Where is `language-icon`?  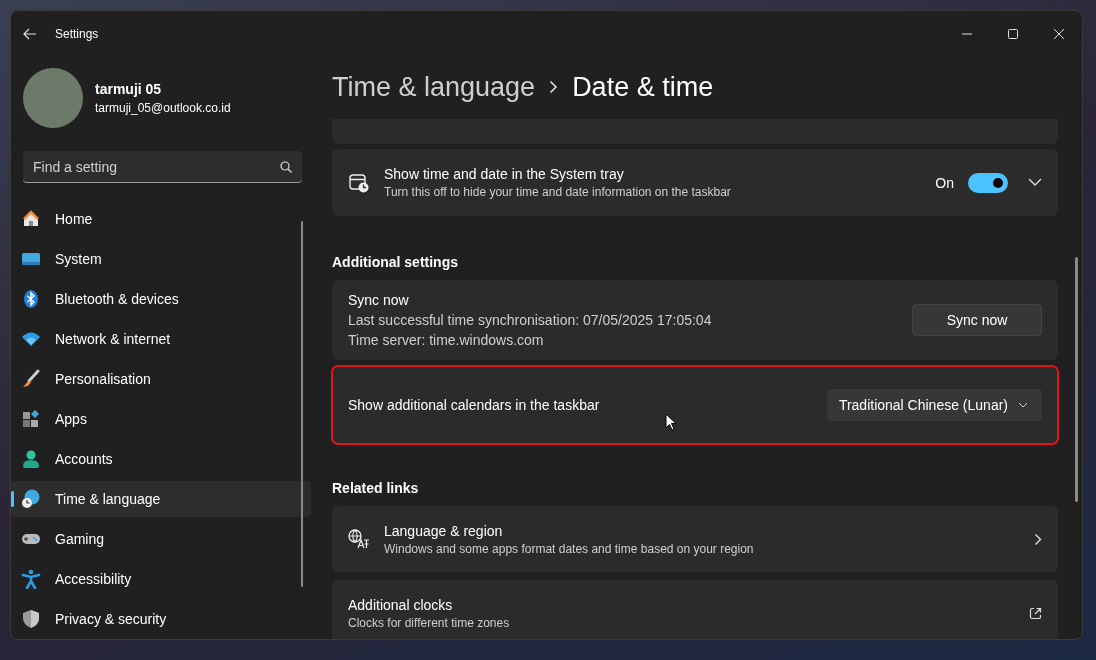 language-icon is located at coordinates (359, 539).